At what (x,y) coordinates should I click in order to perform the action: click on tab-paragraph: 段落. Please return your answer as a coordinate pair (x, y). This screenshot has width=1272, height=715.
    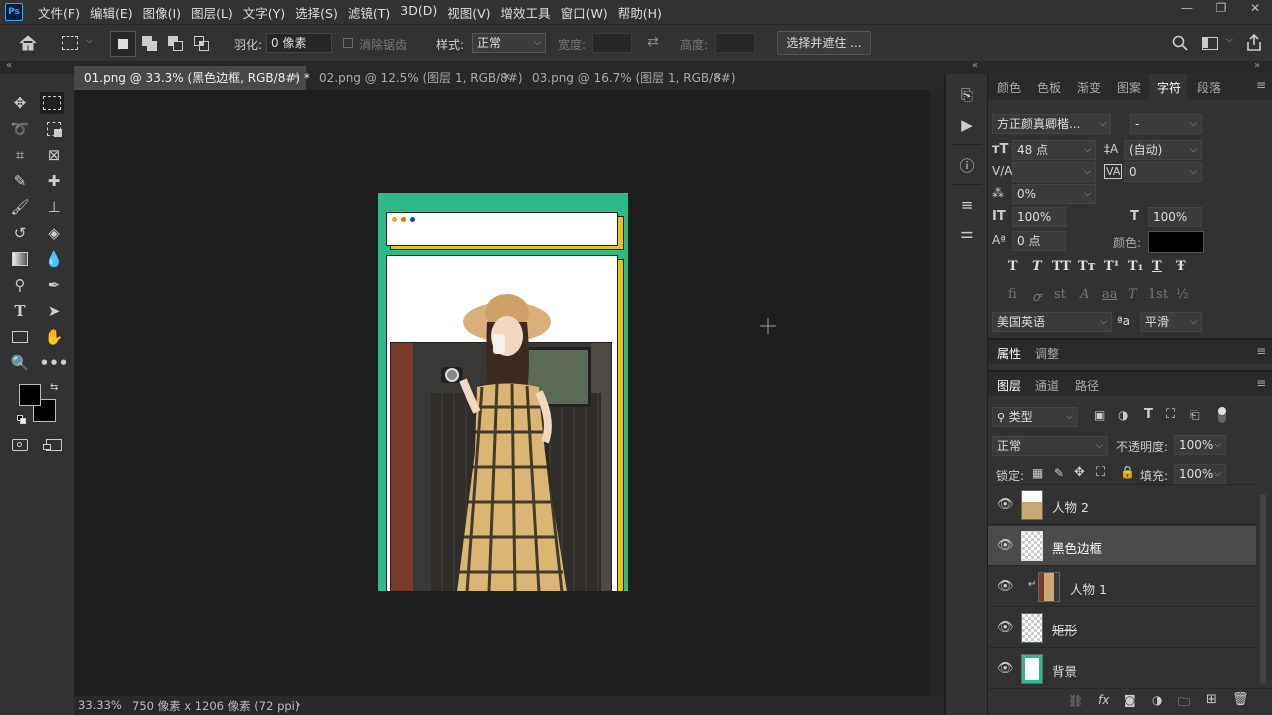
    Looking at the image, I should click on (1209, 87).